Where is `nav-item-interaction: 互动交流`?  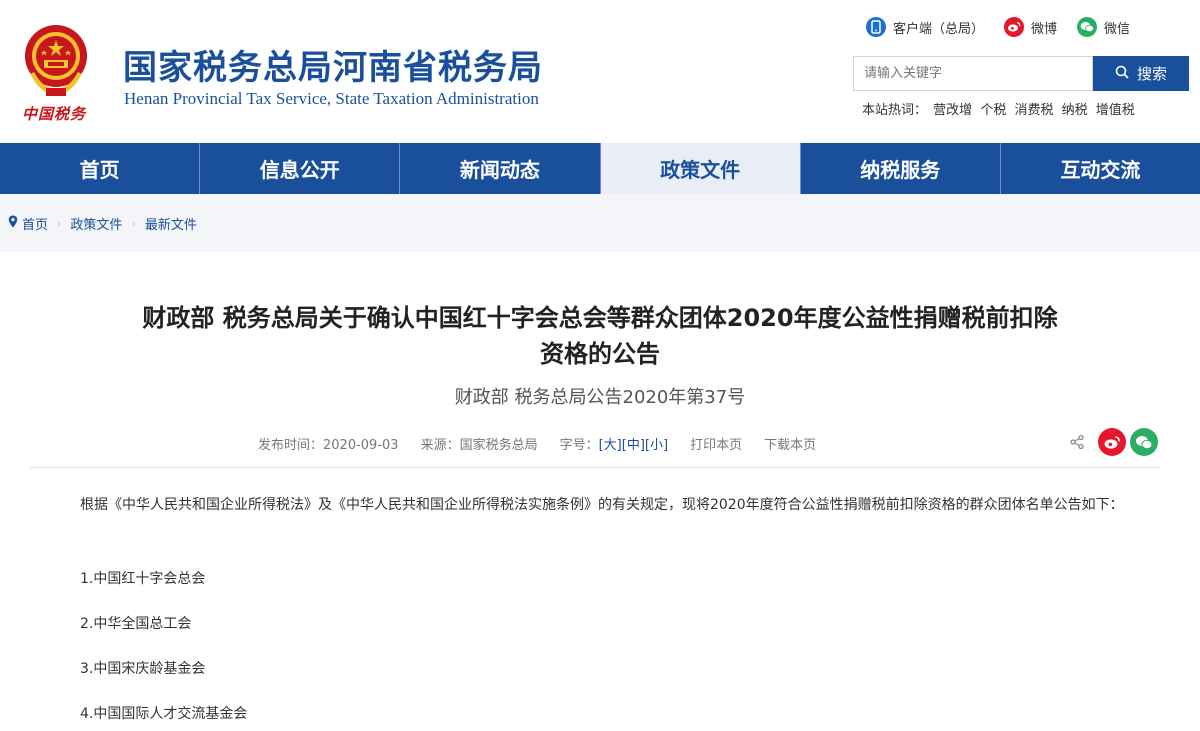
nav-item-interaction: 互动交流 is located at coordinates (1100, 168).